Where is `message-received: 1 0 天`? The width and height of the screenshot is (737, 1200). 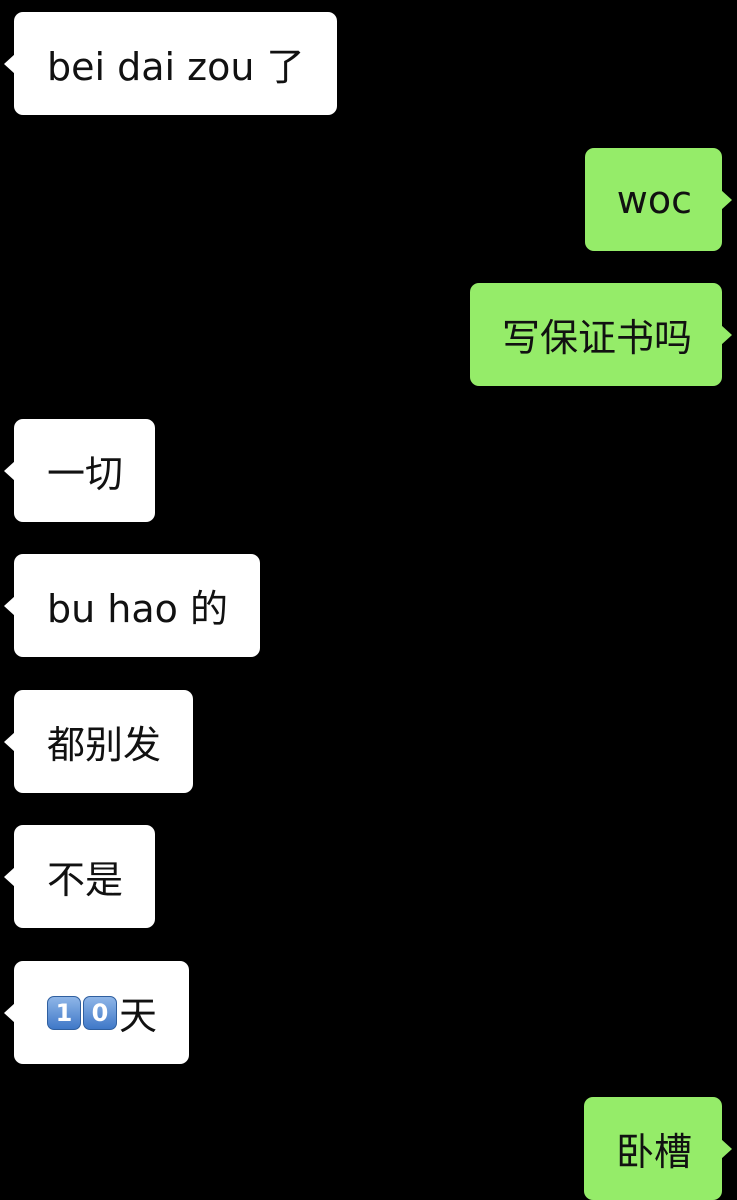
message-received: 1 0 天 is located at coordinates (97, 1012).